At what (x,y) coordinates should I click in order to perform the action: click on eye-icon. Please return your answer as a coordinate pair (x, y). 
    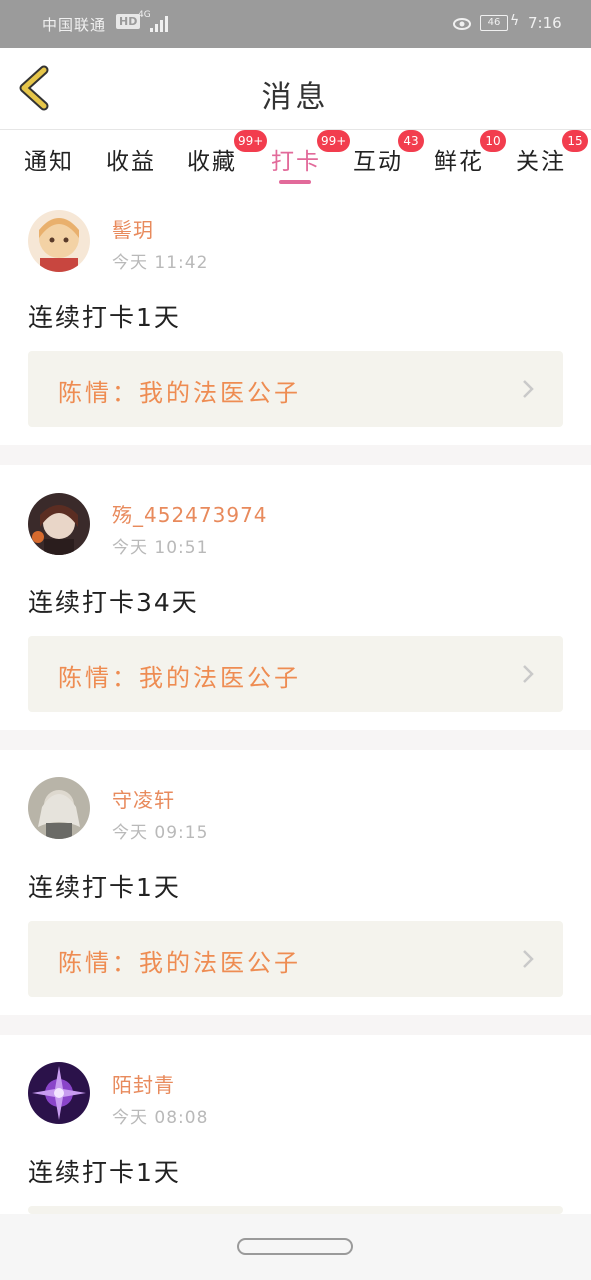
    Looking at the image, I should click on (462, 24).